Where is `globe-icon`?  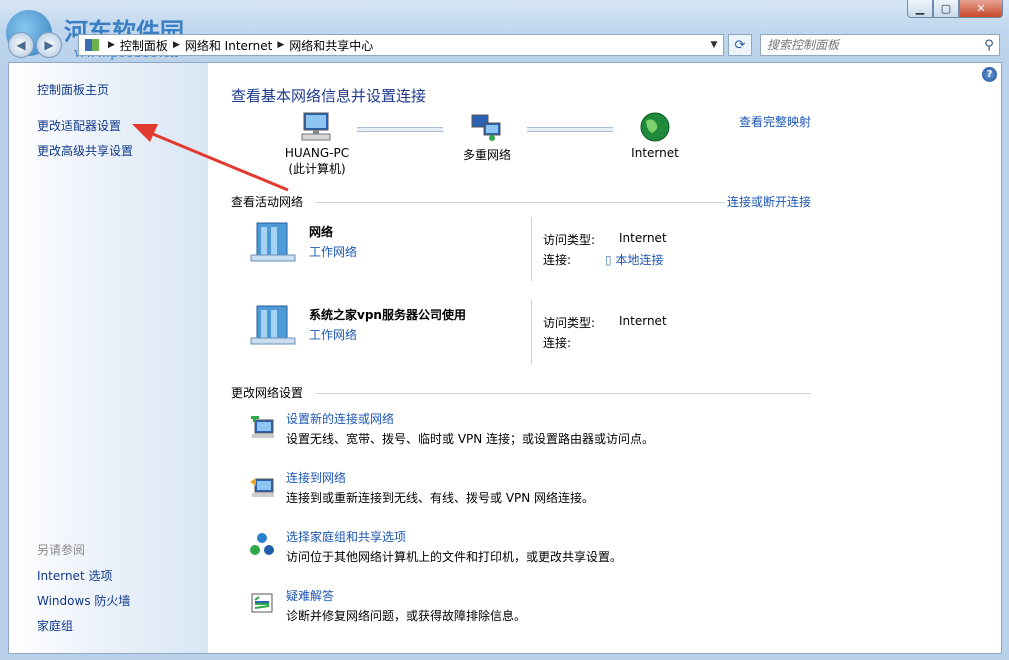
globe-icon is located at coordinates (655, 127).